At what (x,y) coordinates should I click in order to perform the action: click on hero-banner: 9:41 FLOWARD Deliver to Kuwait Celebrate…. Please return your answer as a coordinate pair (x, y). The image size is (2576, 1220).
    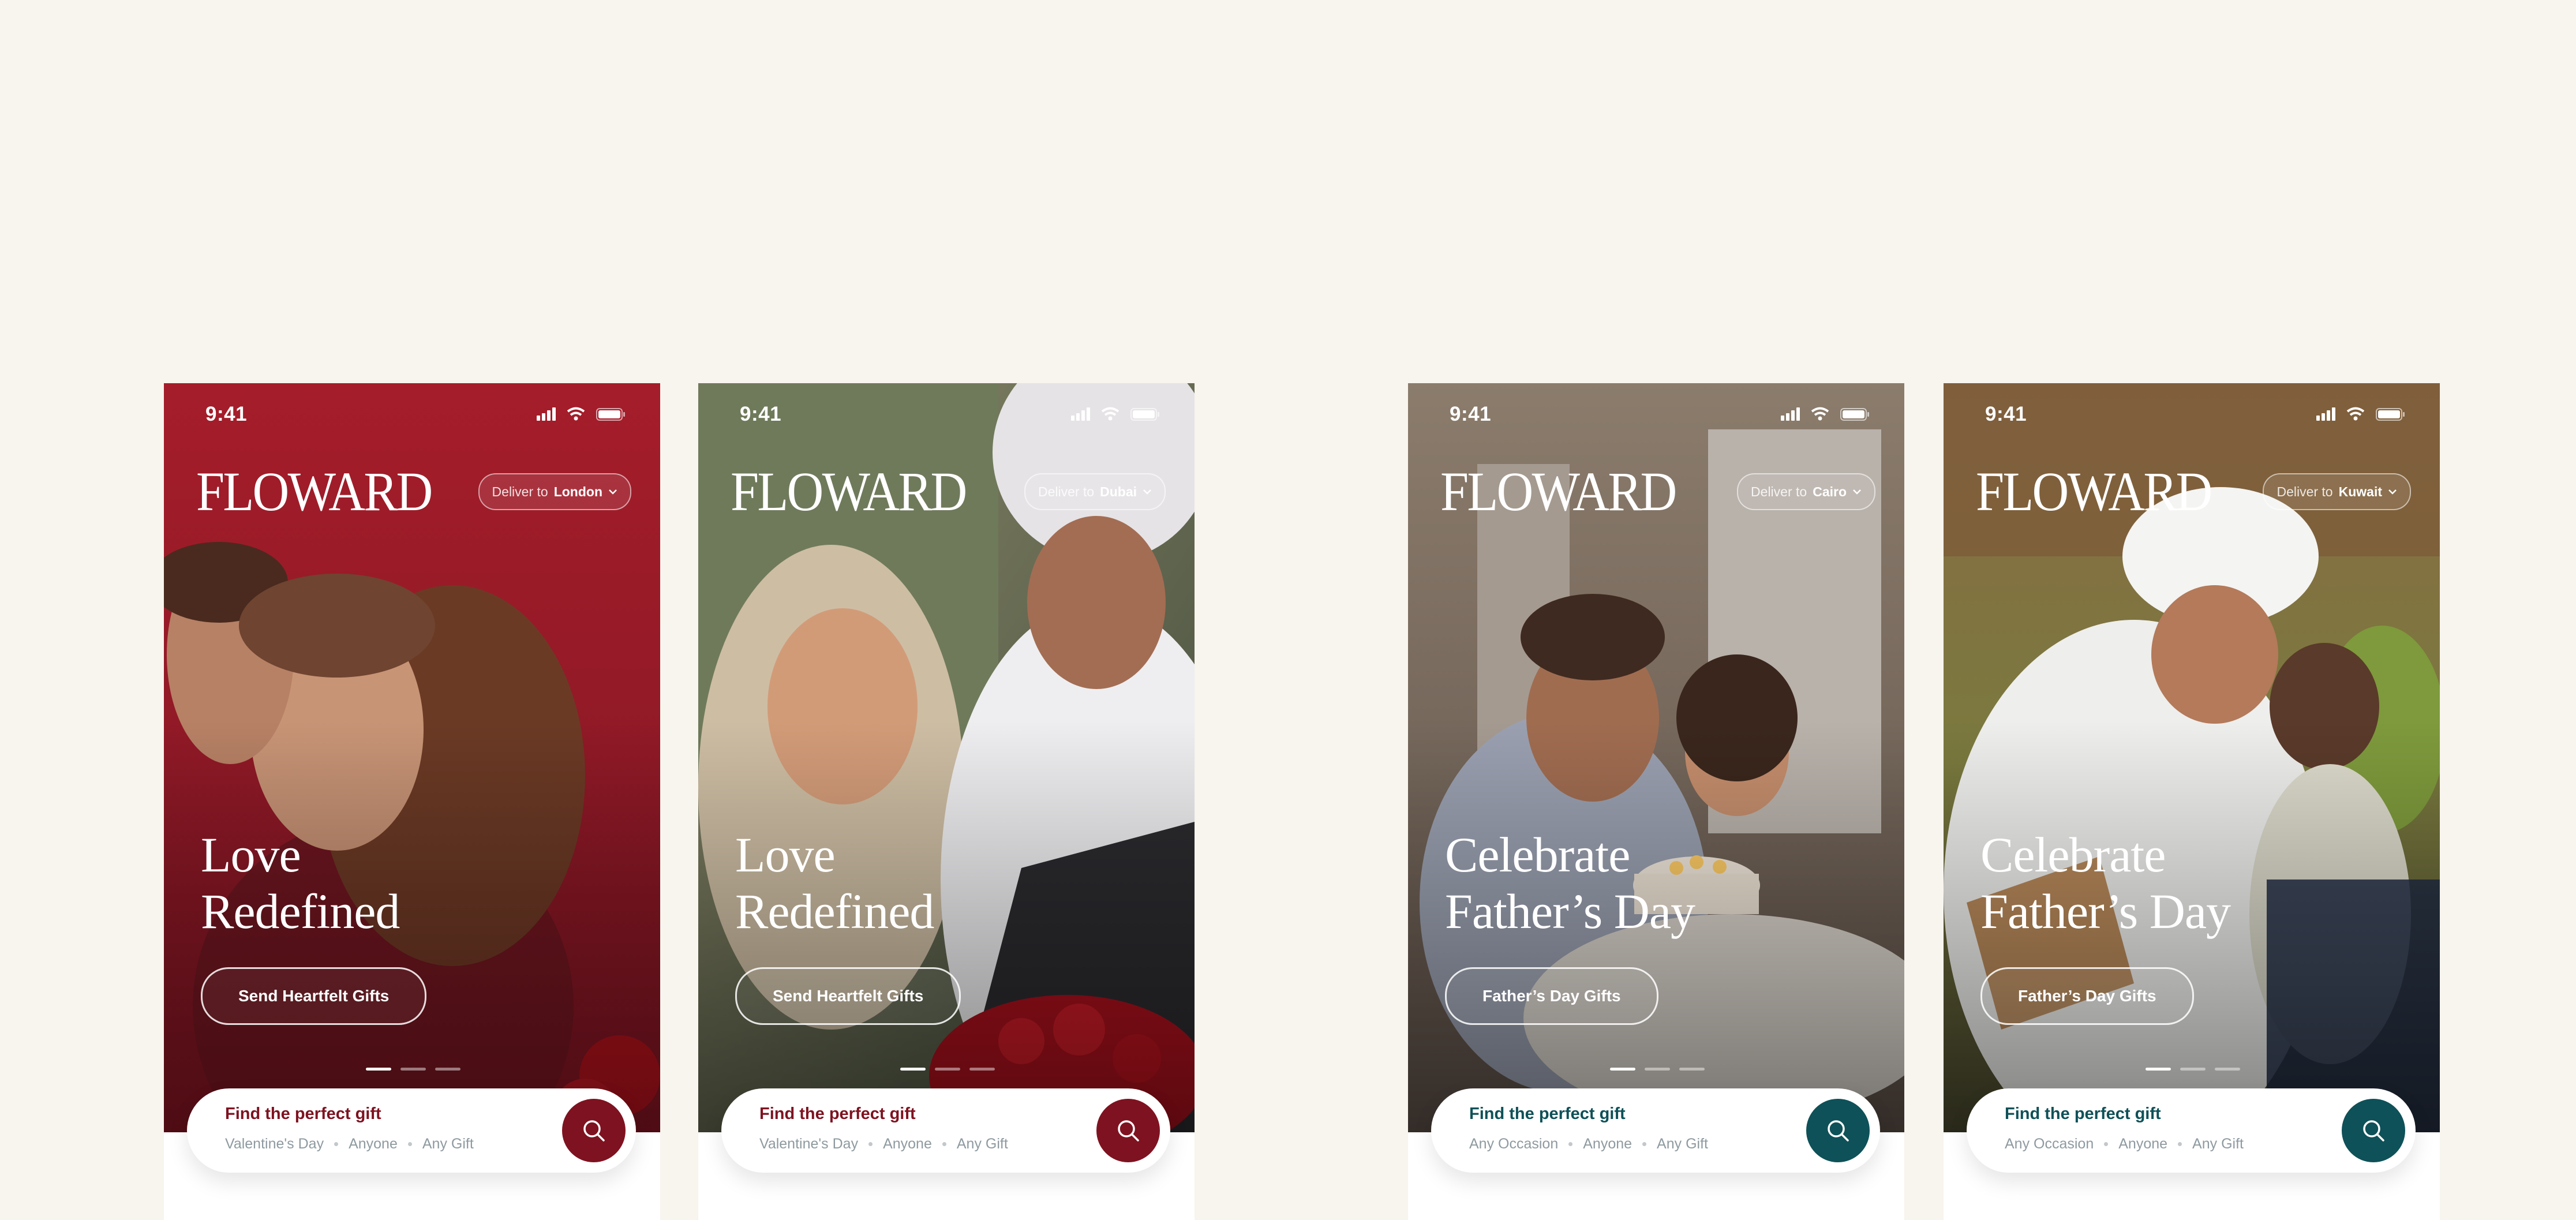
    Looking at the image, I should click on (2192, 757).